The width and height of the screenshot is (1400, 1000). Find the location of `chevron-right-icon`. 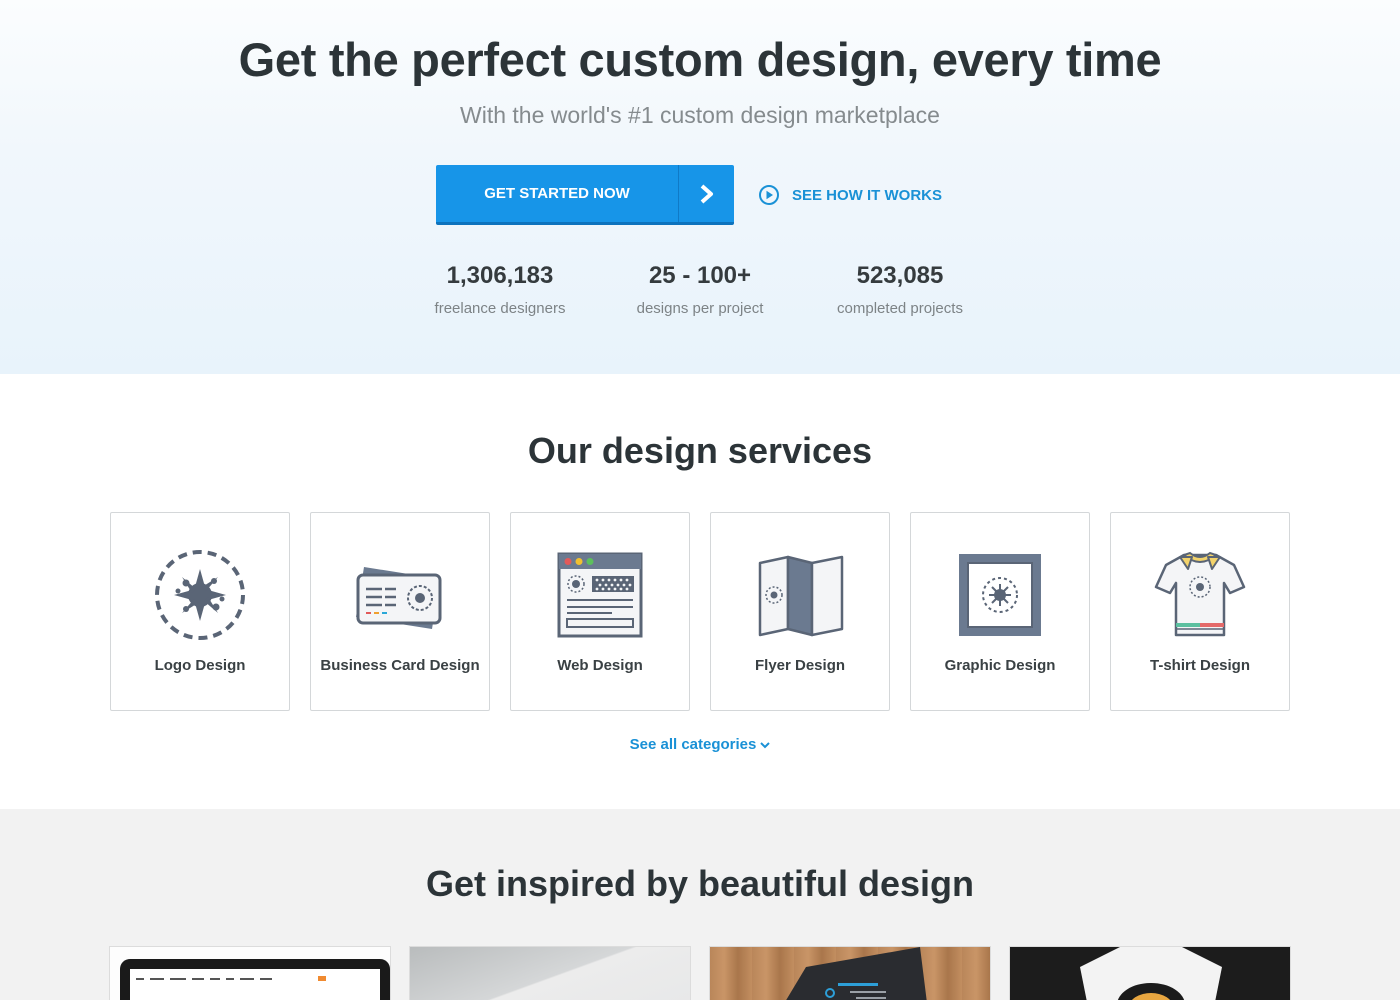

chevron-right-icon is located at coordinates (706, 193).